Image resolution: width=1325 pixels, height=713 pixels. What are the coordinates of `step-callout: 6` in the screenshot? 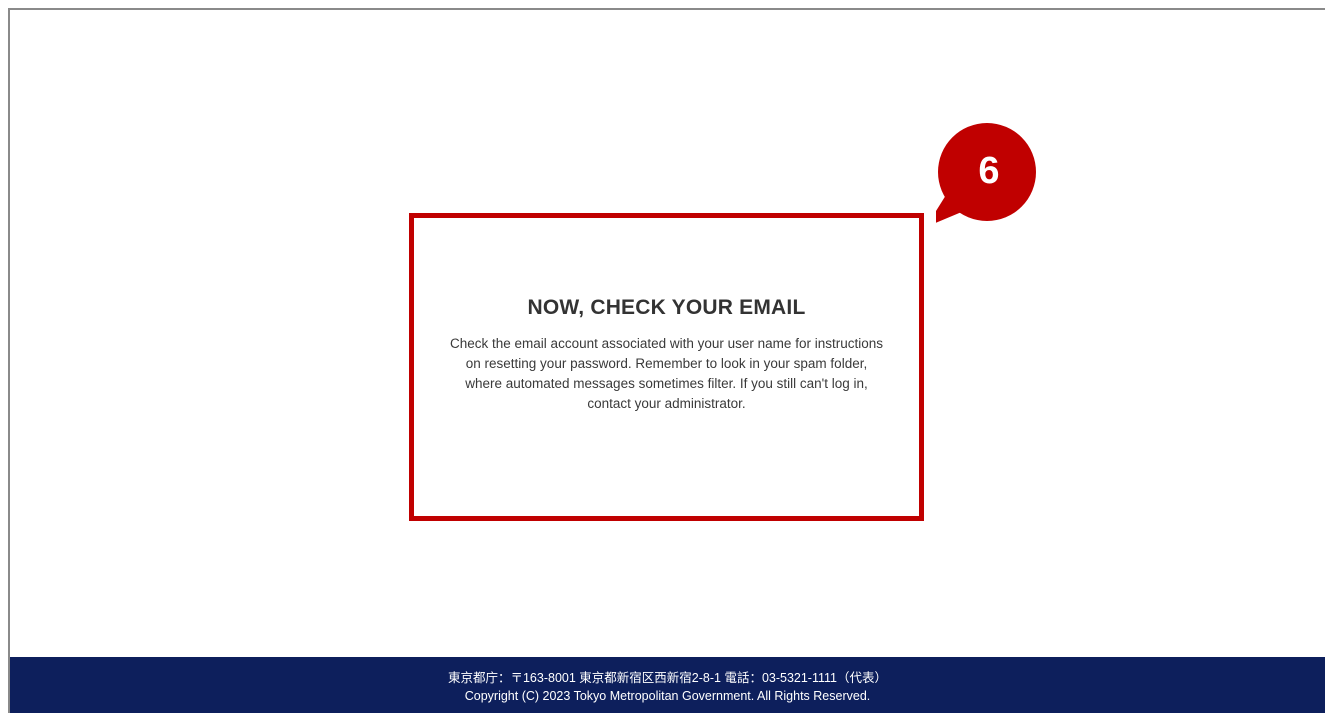 It's located at (982, 175).